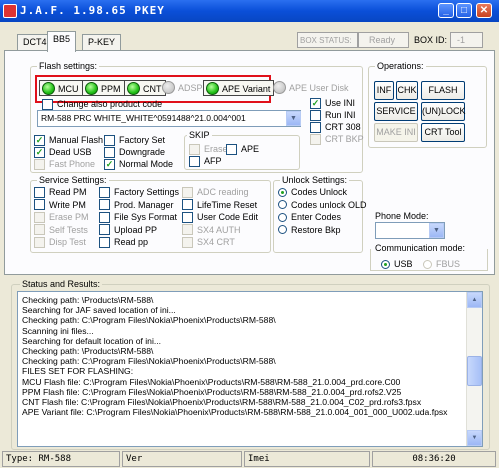 The image size is (499, 468). What do you see at coordinates (242, 149) in the screenshot?
I see `skip-ape-option: APE` at bounding box center [242, 149].